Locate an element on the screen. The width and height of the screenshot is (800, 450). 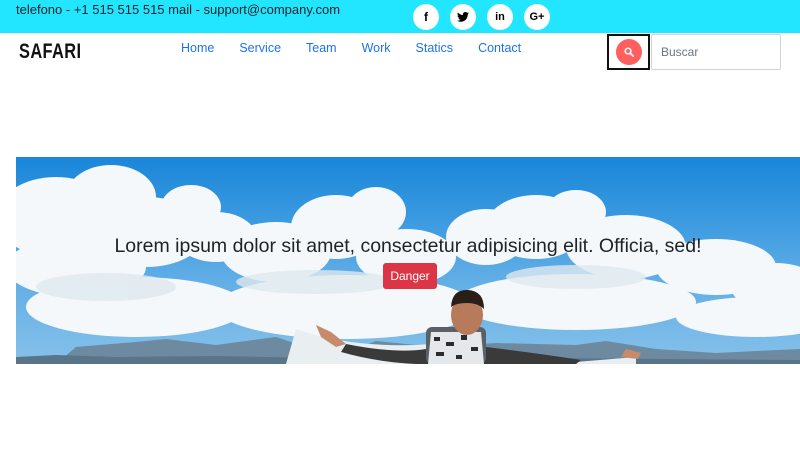
twitter-icon is located at coordinates (463, 17).